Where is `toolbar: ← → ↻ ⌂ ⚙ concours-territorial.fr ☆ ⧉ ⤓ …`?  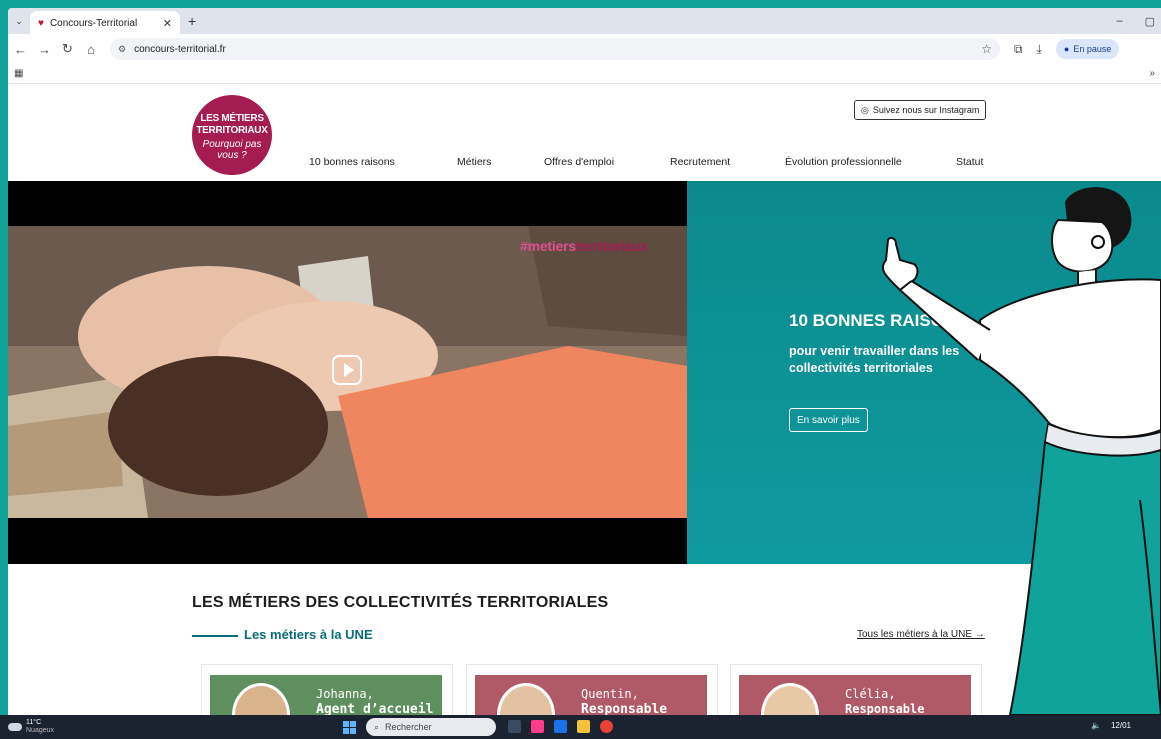 toolbar: ← → ↻ ⌂ ⚙ concours-territorial.fr ☆ ⧉ ⤓ … is located at coordinates (584, 49).